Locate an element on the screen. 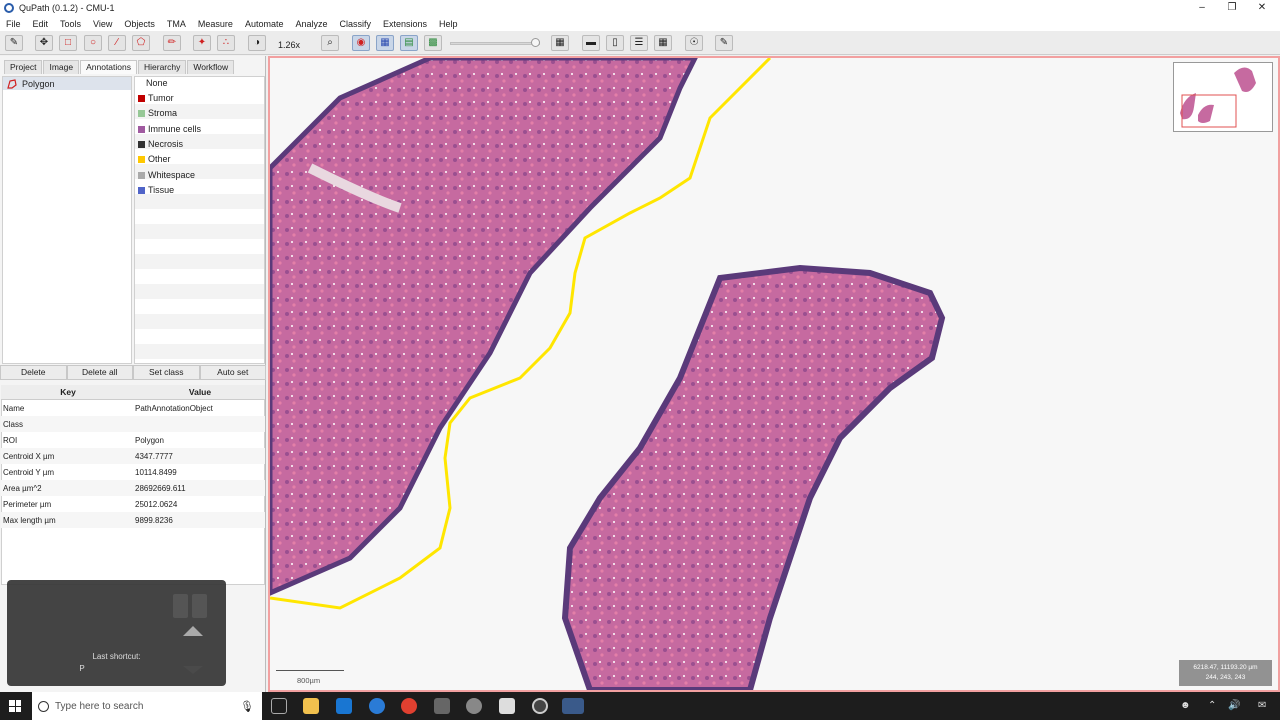 This screenshot has width=1280, height=720. show-tma-grid-icon: ▦ is located at coordinates (385, 43).